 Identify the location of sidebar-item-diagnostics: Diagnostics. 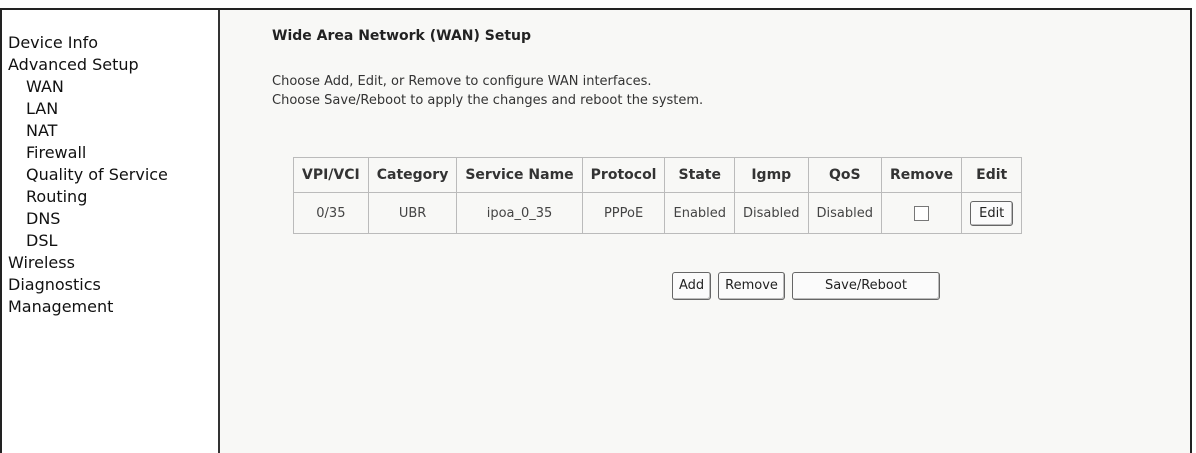
(110, 285).